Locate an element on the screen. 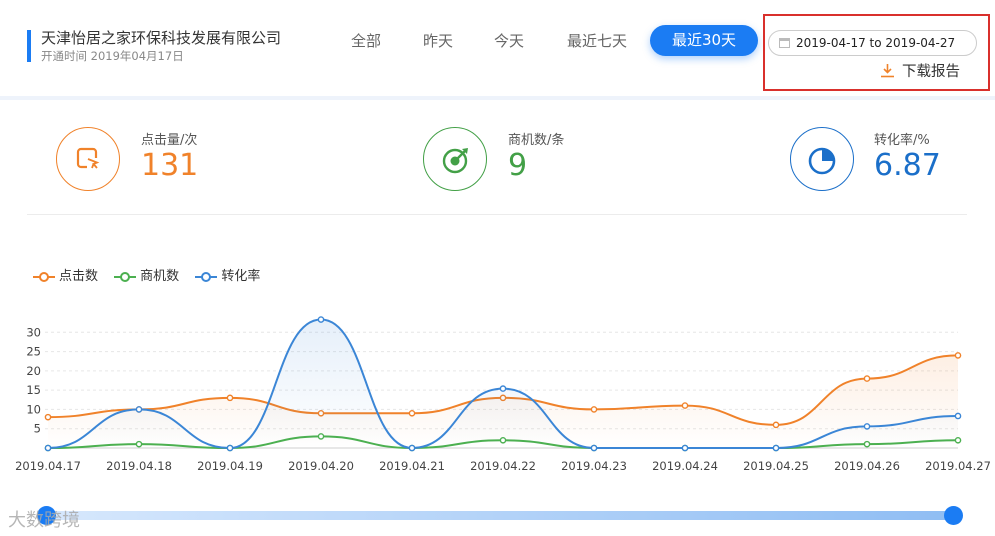 The width and height of the screenshot is (995, 536). title-accent-bar is located at coordinates (29, 46).